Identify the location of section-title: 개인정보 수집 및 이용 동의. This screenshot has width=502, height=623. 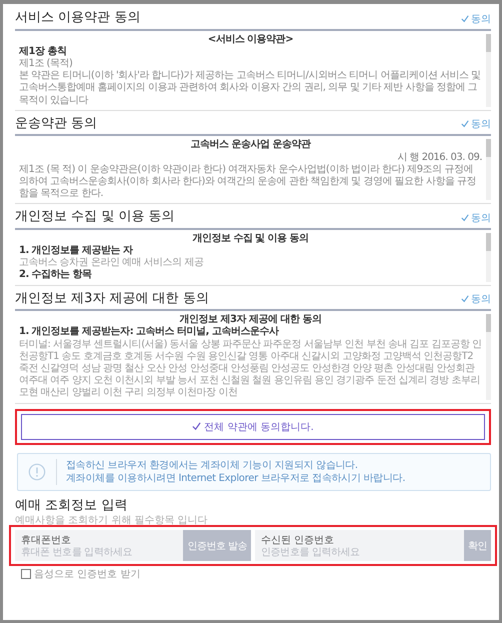
(95, 217).